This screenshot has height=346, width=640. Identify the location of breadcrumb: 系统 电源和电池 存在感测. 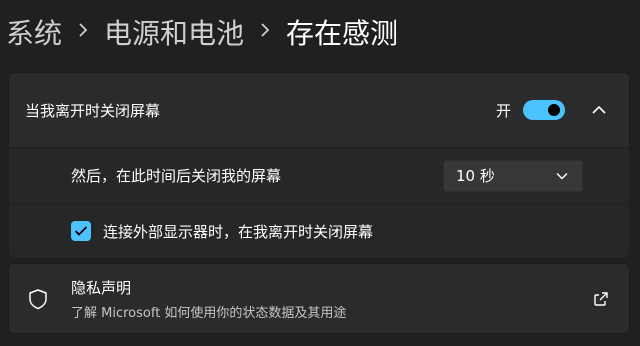
(202, 32).